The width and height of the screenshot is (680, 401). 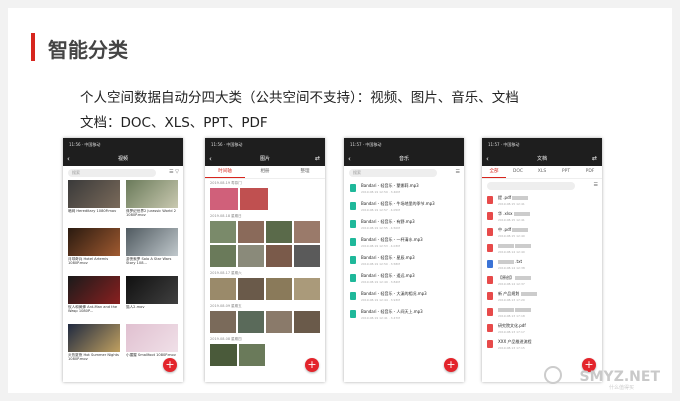 I want to click on date-header: 2019.08.19 寿慕门, so click(x=226, y=183).